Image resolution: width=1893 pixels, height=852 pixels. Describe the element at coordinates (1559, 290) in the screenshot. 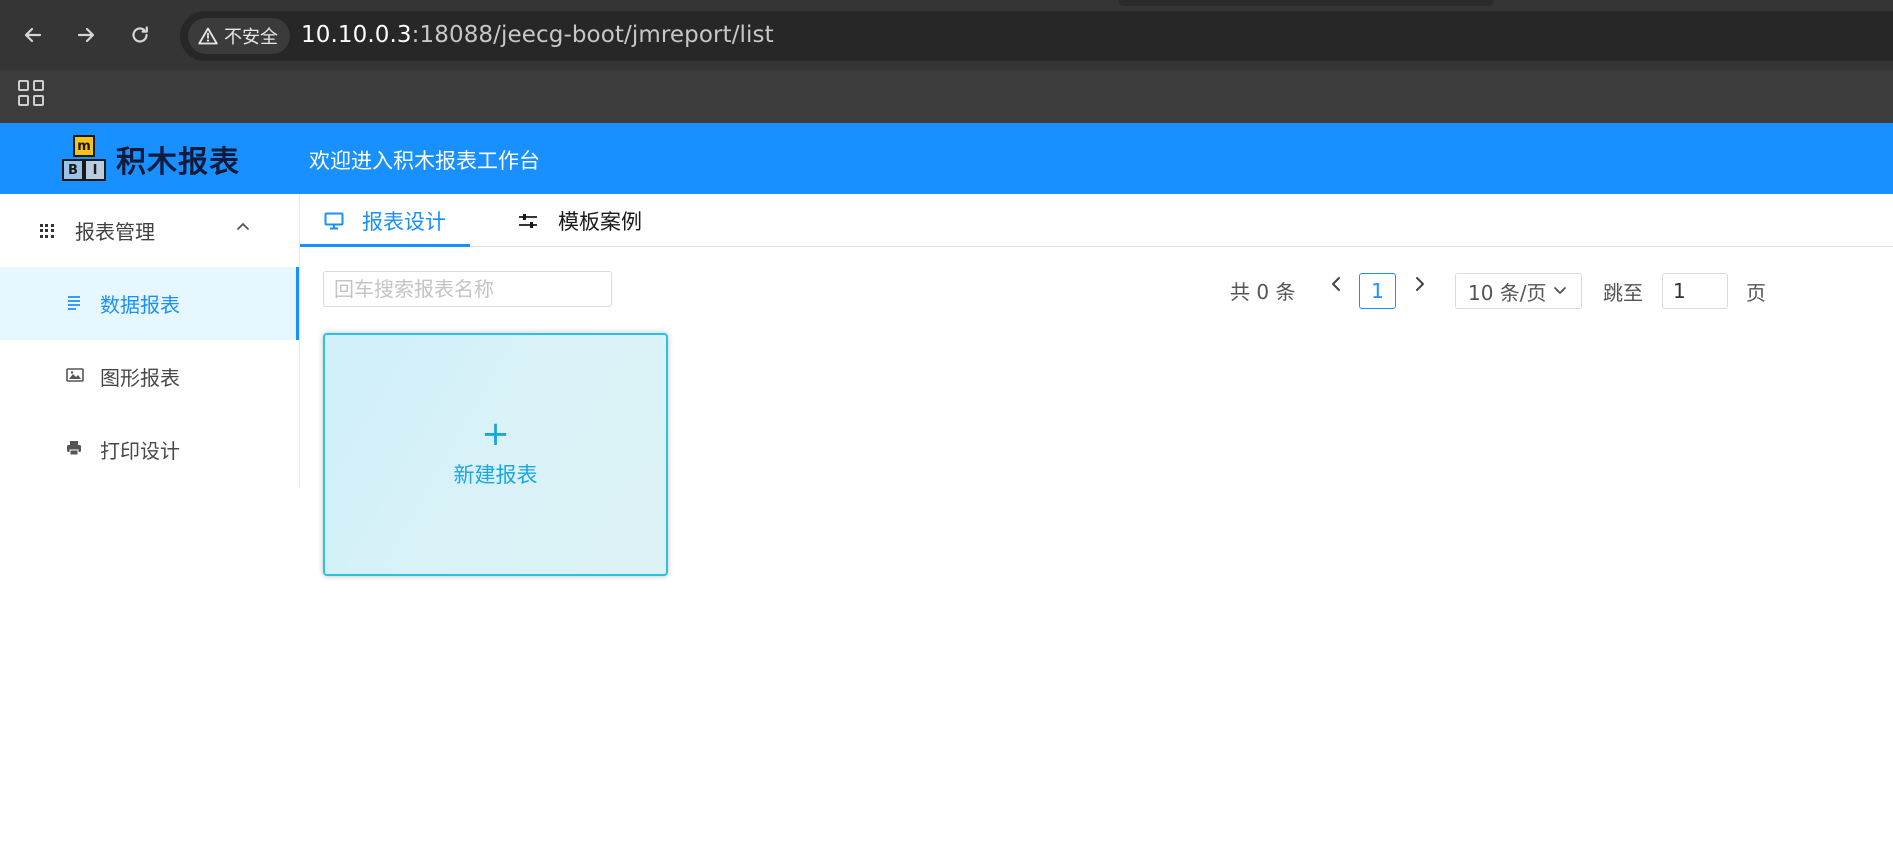

I see `chevron-down-icon` at that location.